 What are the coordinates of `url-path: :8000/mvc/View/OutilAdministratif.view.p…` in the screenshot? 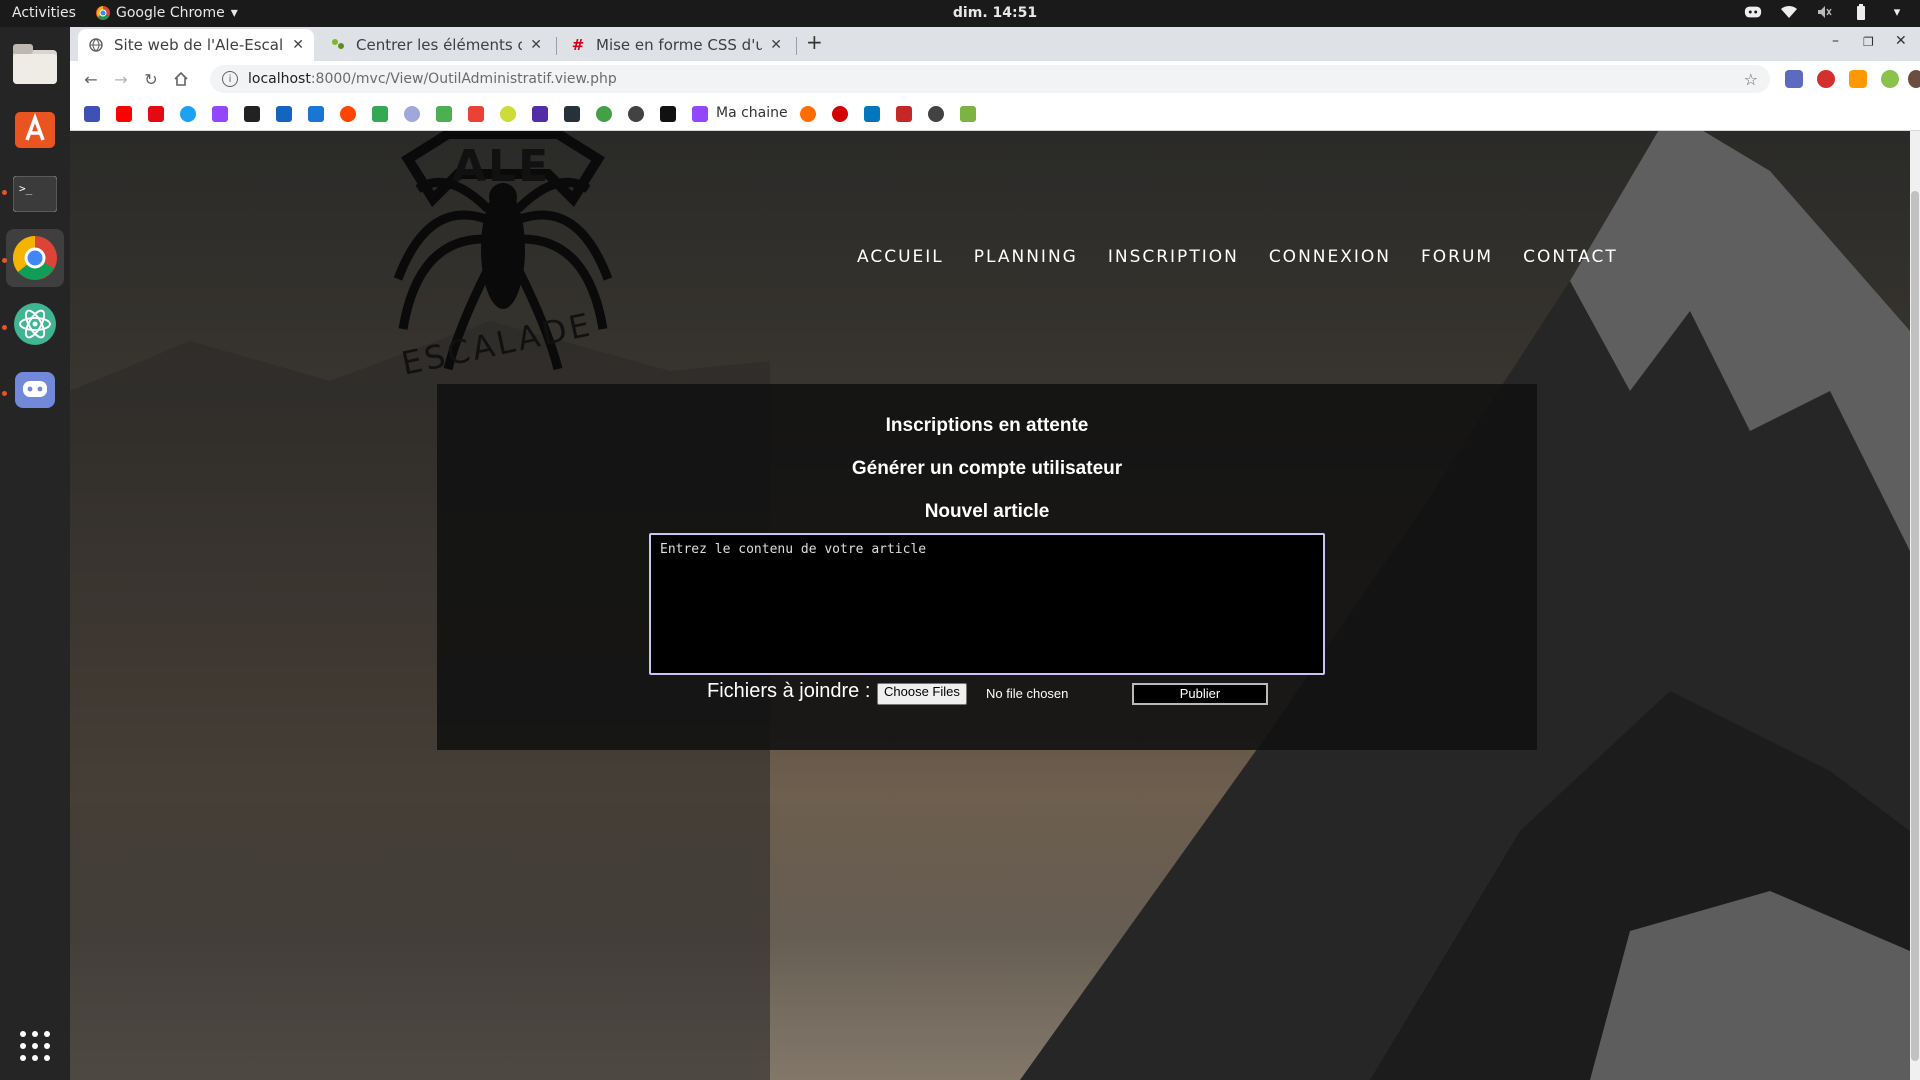 It's located at (463, 79).